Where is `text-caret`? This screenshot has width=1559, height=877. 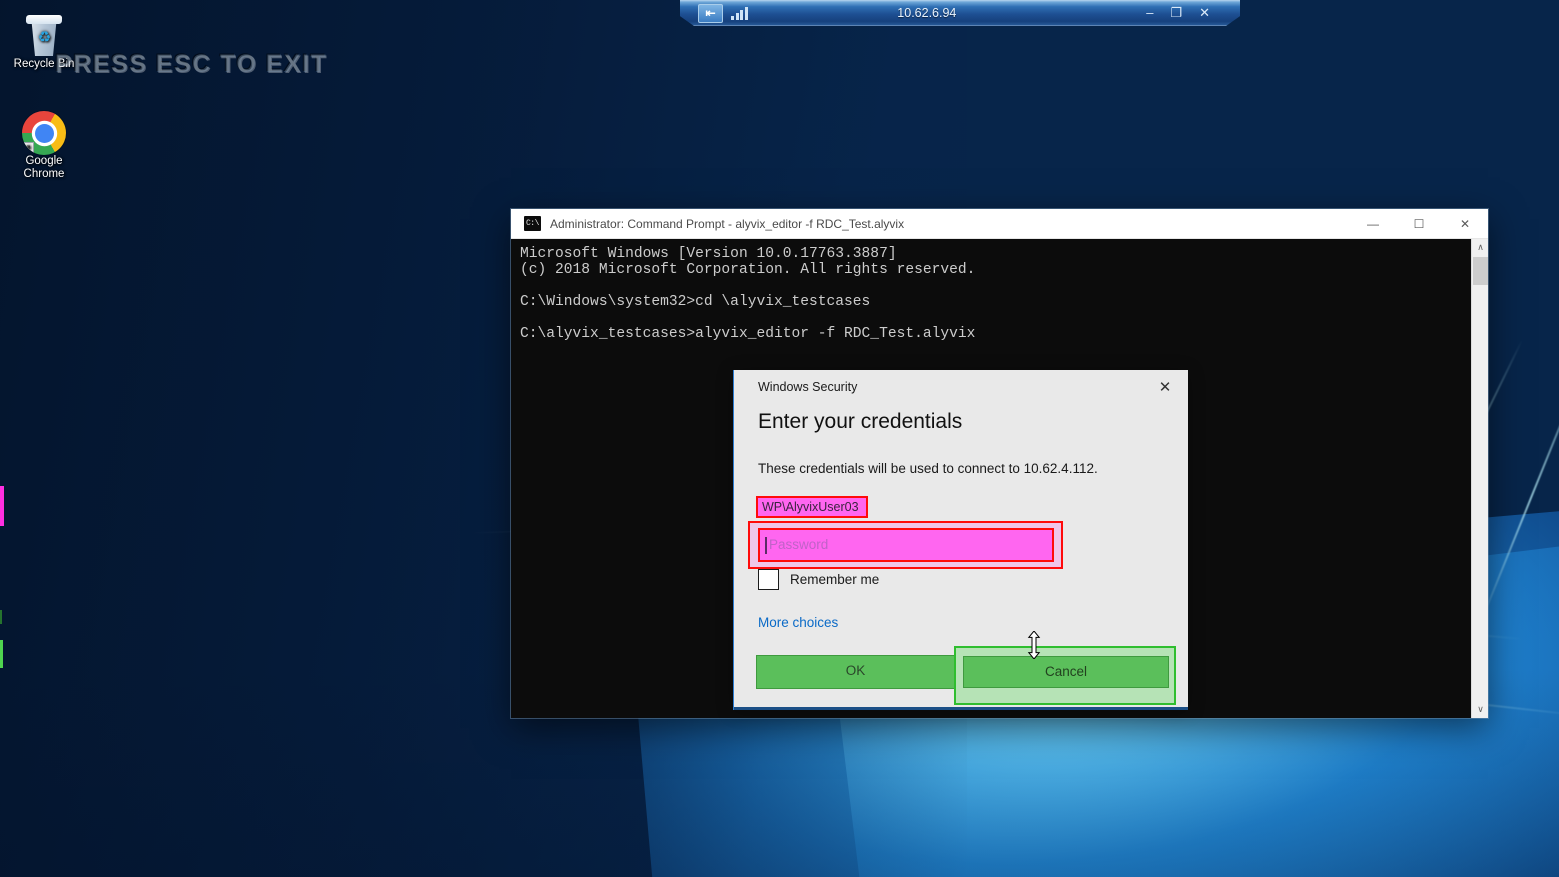 text-caret is located at coordinates (766, 545).